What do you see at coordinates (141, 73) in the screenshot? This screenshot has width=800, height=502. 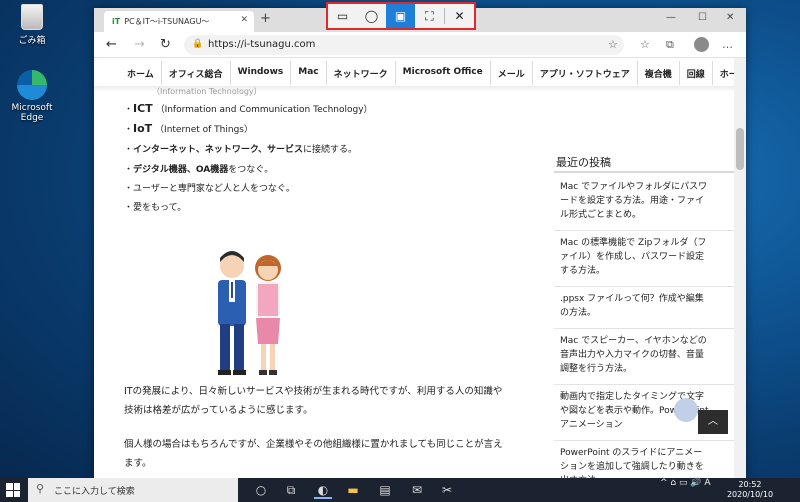 I see `menu-home: ホーム` at bounding box center [141, 73].